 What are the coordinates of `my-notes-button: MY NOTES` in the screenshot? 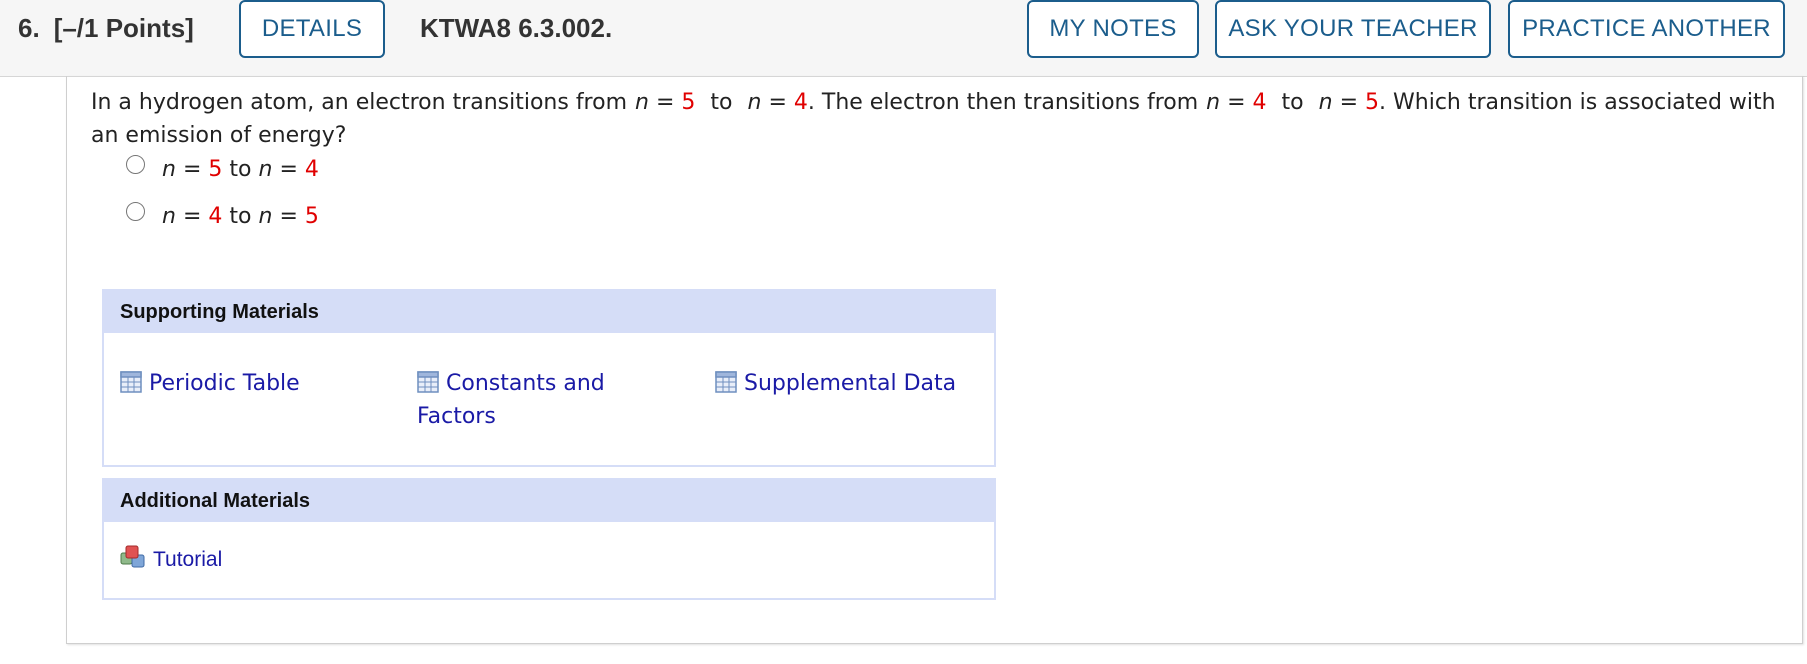 It's located at (1113, 29).